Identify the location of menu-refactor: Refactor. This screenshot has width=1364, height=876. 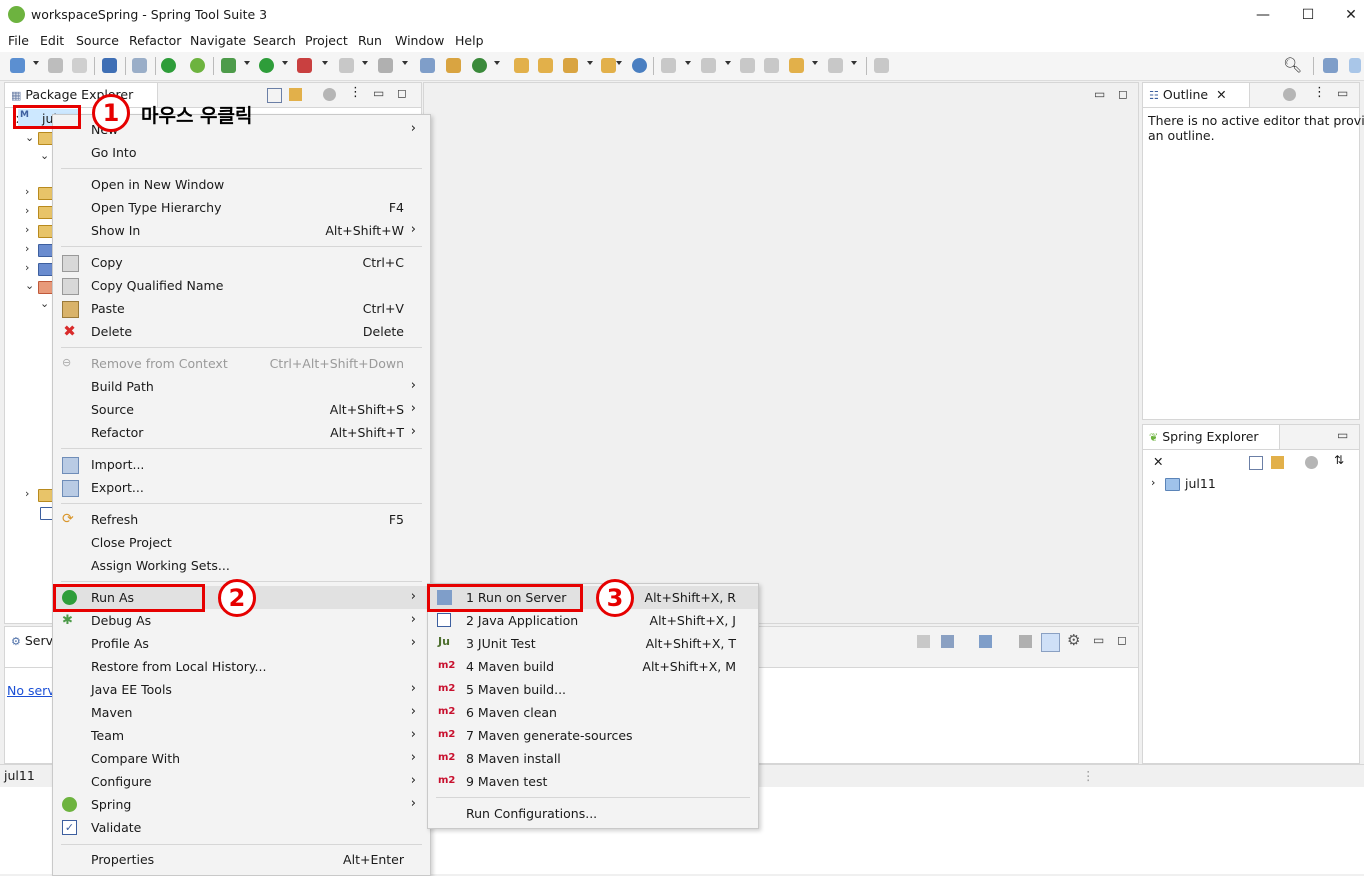
(155, 40).